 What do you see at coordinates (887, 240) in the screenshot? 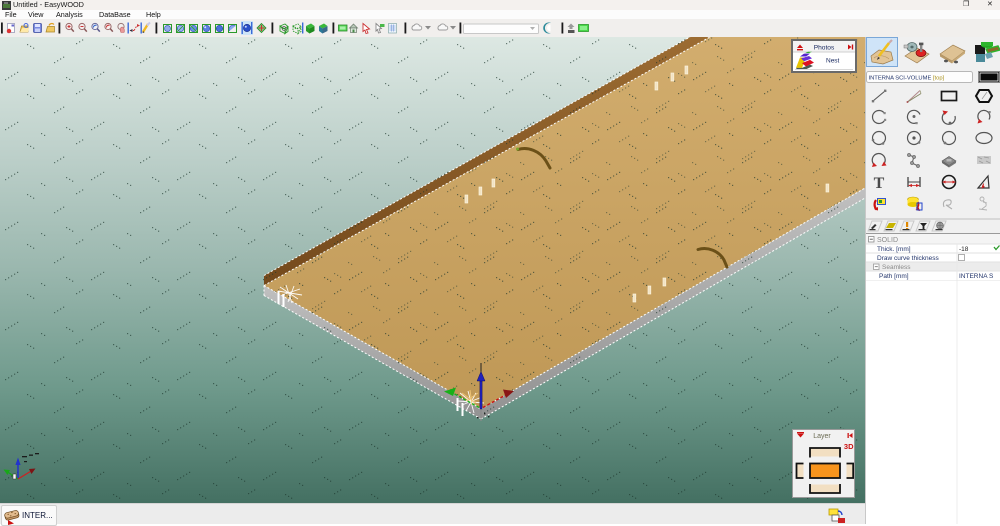
I see `svg-text: SOLID` at bounding box center [887, 240].